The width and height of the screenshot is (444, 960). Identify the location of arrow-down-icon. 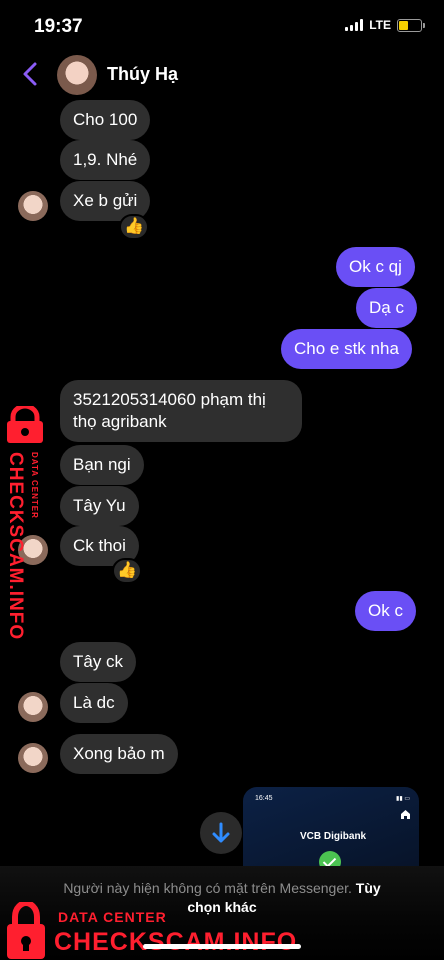
(221, 832).